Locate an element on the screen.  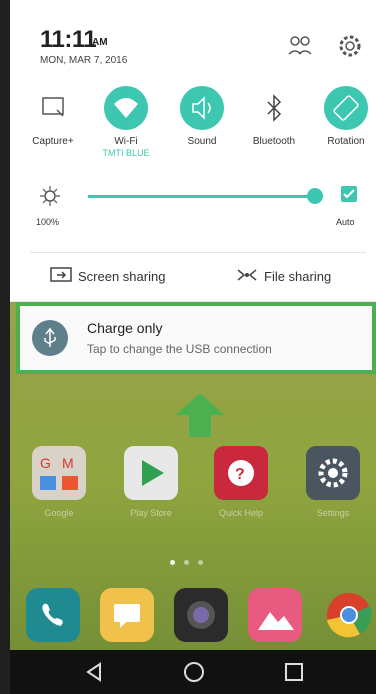
clock-ampm: AM is located at coordinates (100, 42).